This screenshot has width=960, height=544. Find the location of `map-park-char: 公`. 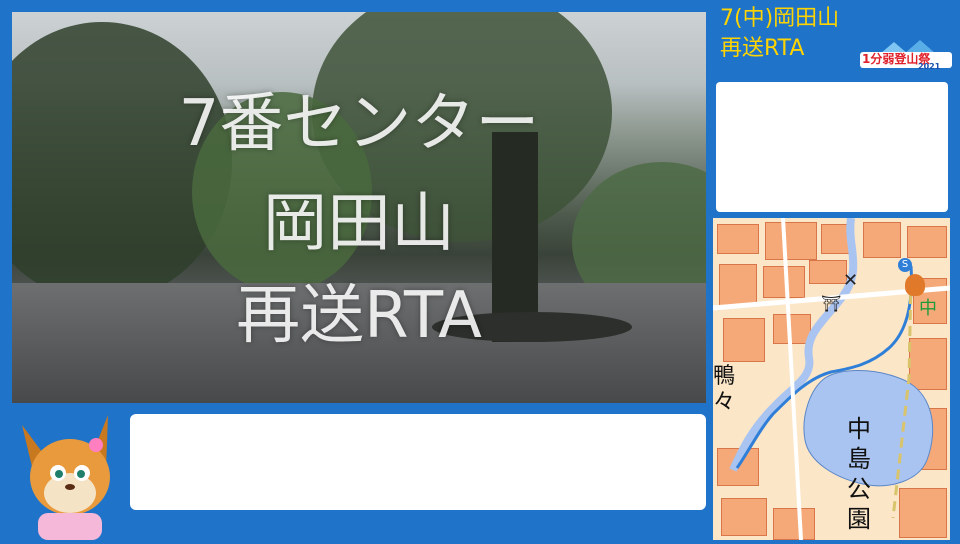

map-park-char: 公 is located at coordinates (859, 489).